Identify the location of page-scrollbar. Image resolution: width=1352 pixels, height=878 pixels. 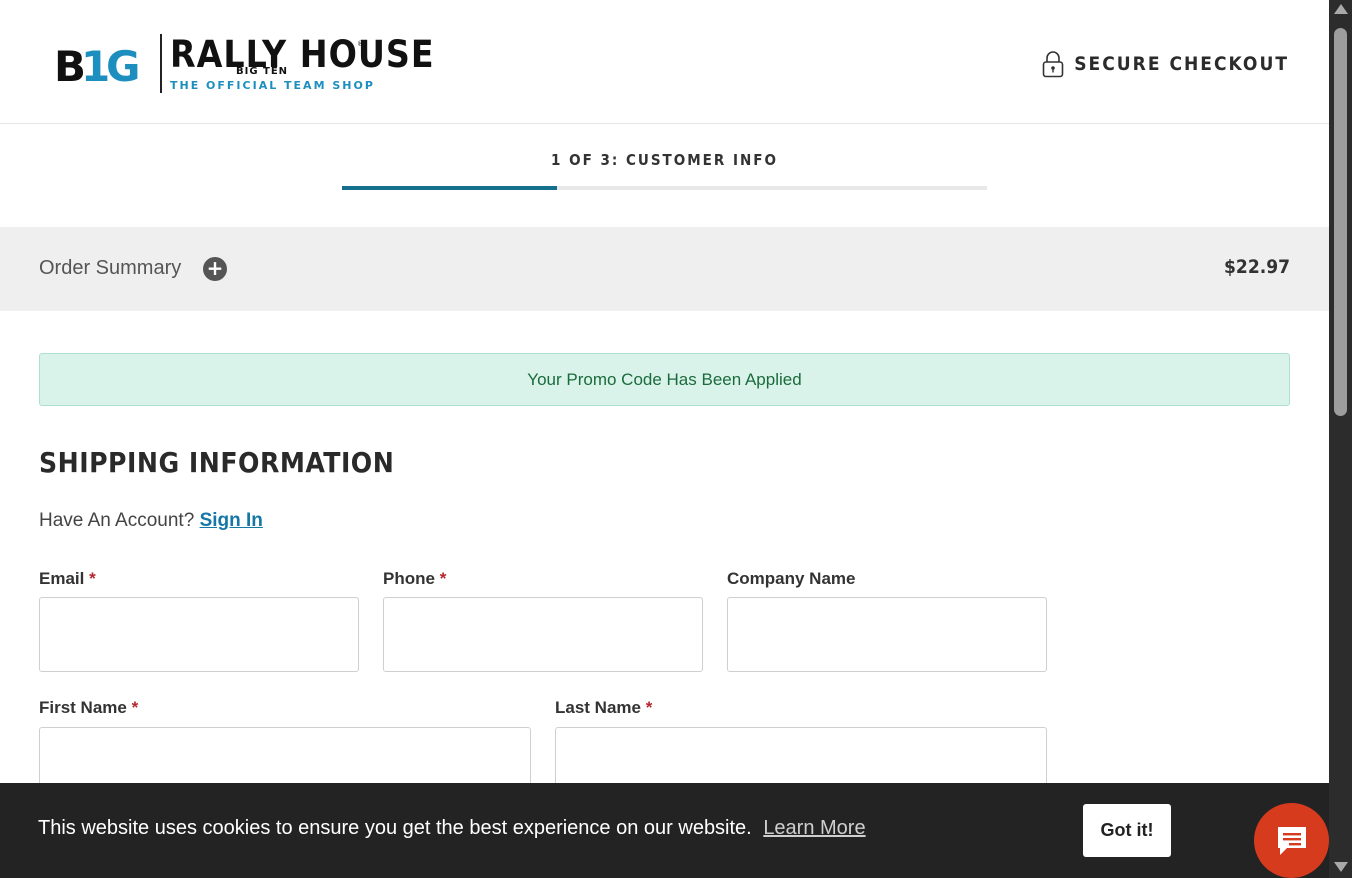
(1340, 439).